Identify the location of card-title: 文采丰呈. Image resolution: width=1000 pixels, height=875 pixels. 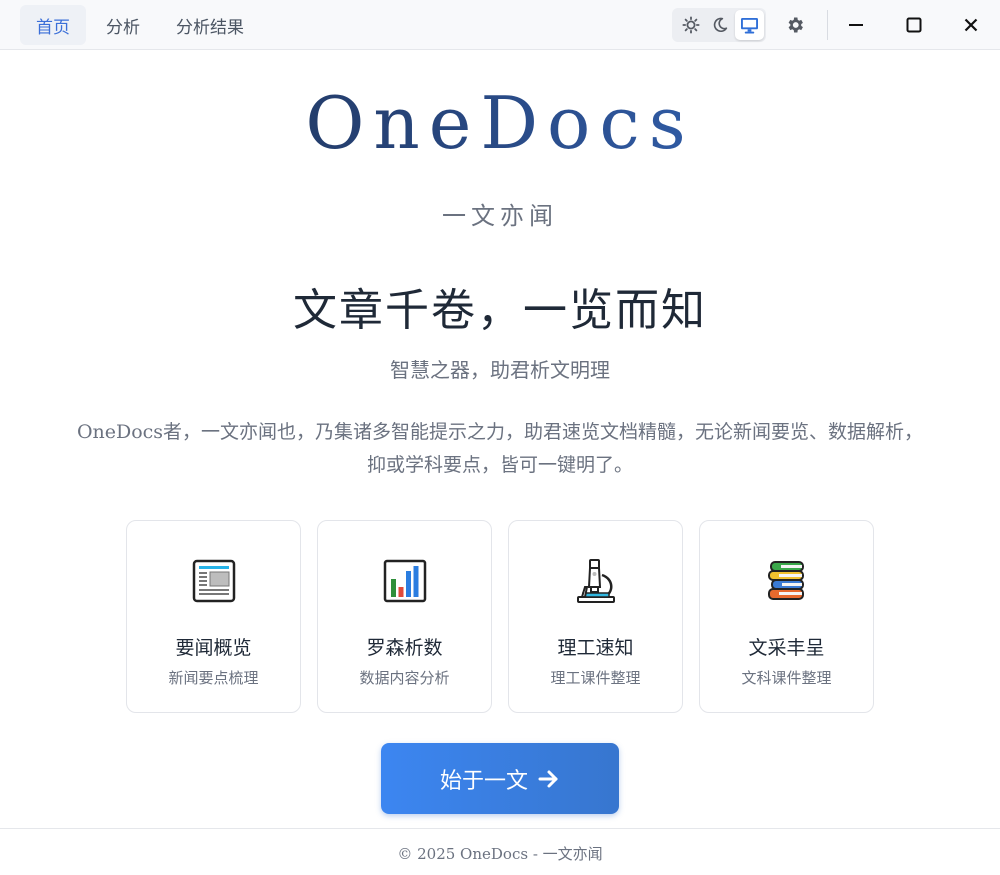
(786, 648).